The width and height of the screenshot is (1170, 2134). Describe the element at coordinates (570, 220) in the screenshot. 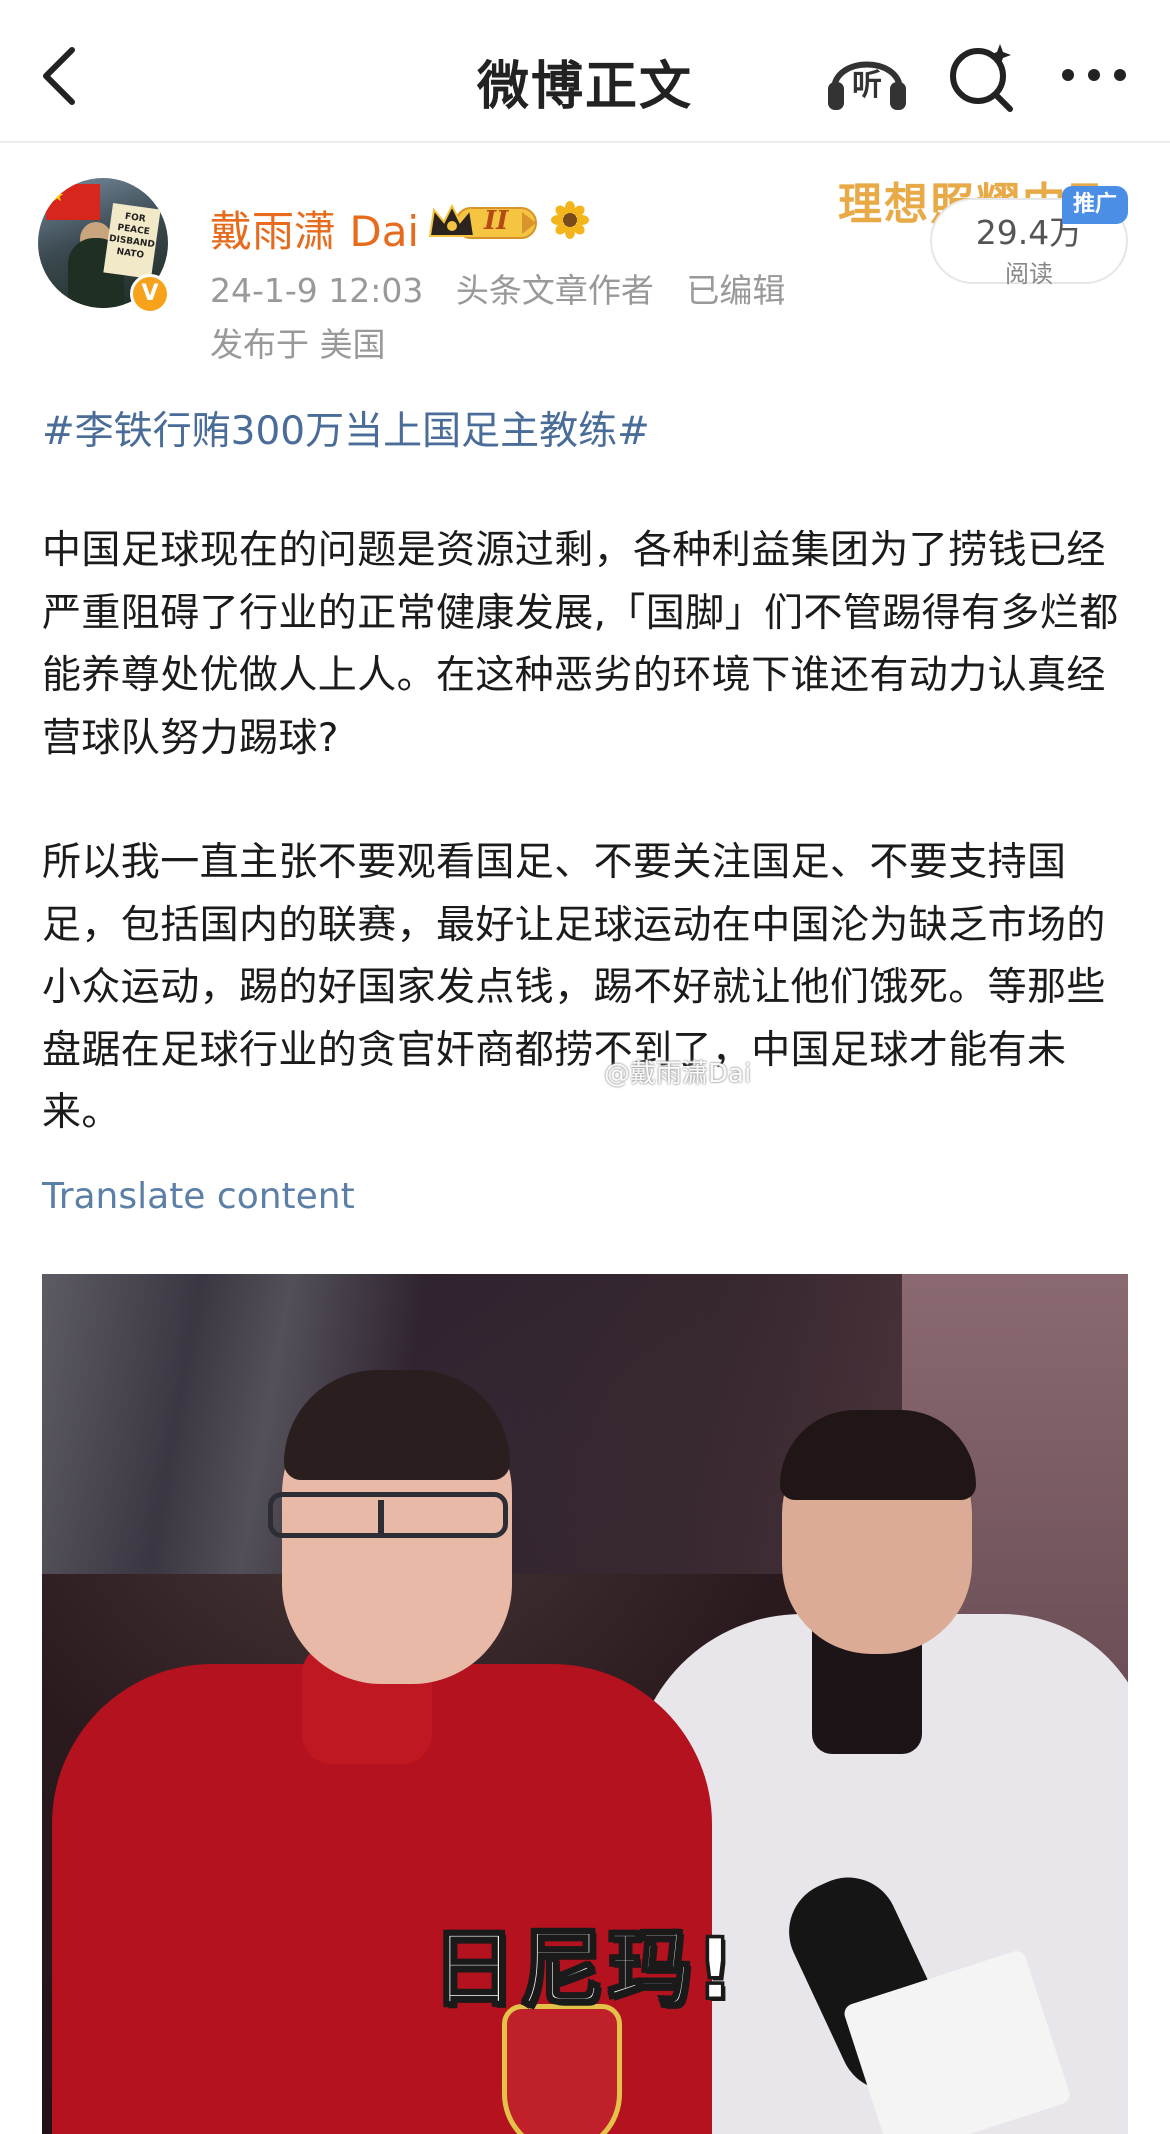

I see `sunflower-icon` at that location.